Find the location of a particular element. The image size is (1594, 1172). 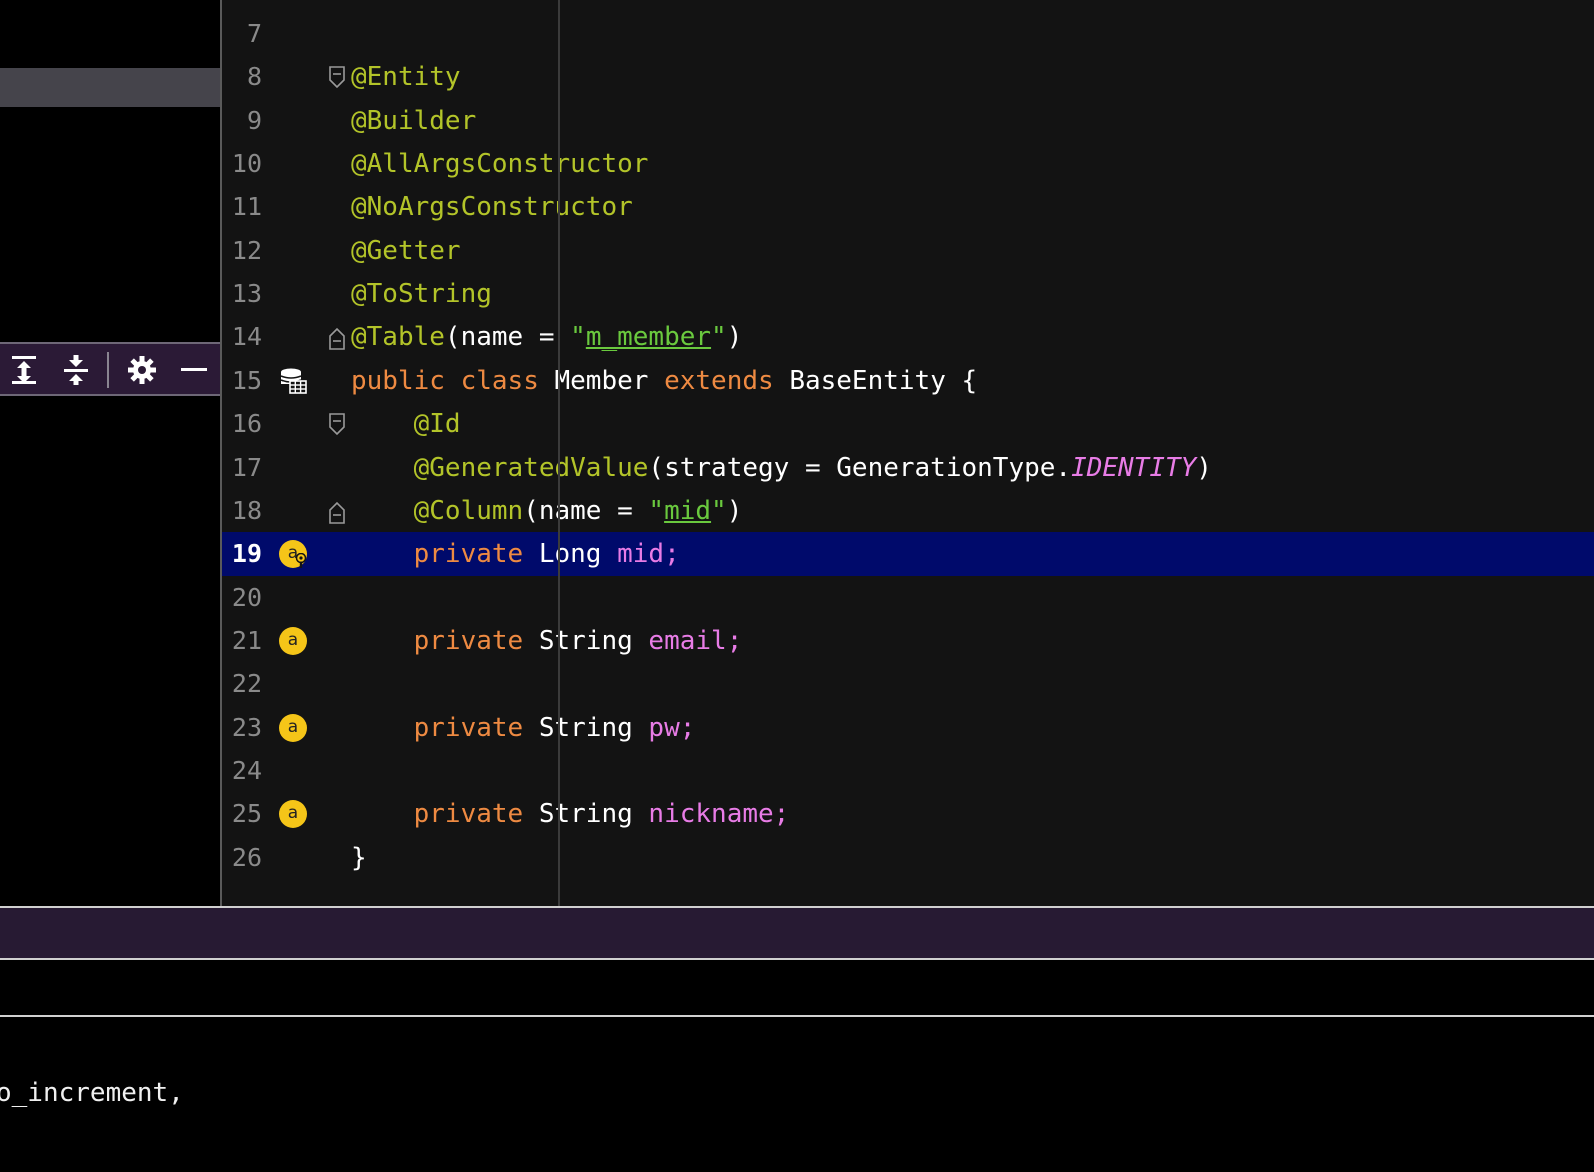

code-token: @Id is located at coordinates (406, 424).